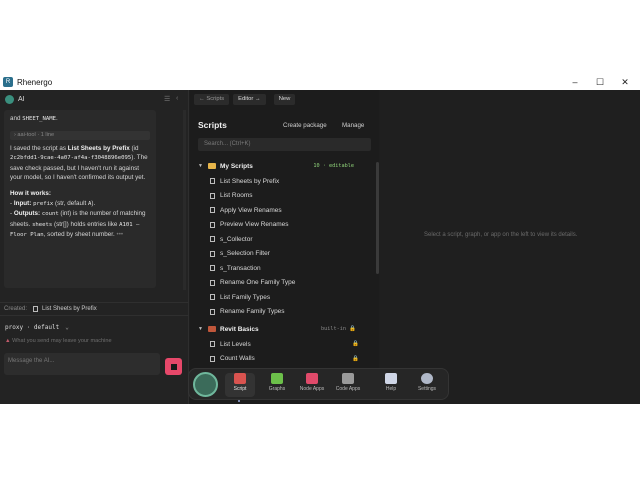  What do you see at coordinates (287, 312) in the screenshot?
I see `script-item: Rename Family Types` at bounding box center [287, 312].